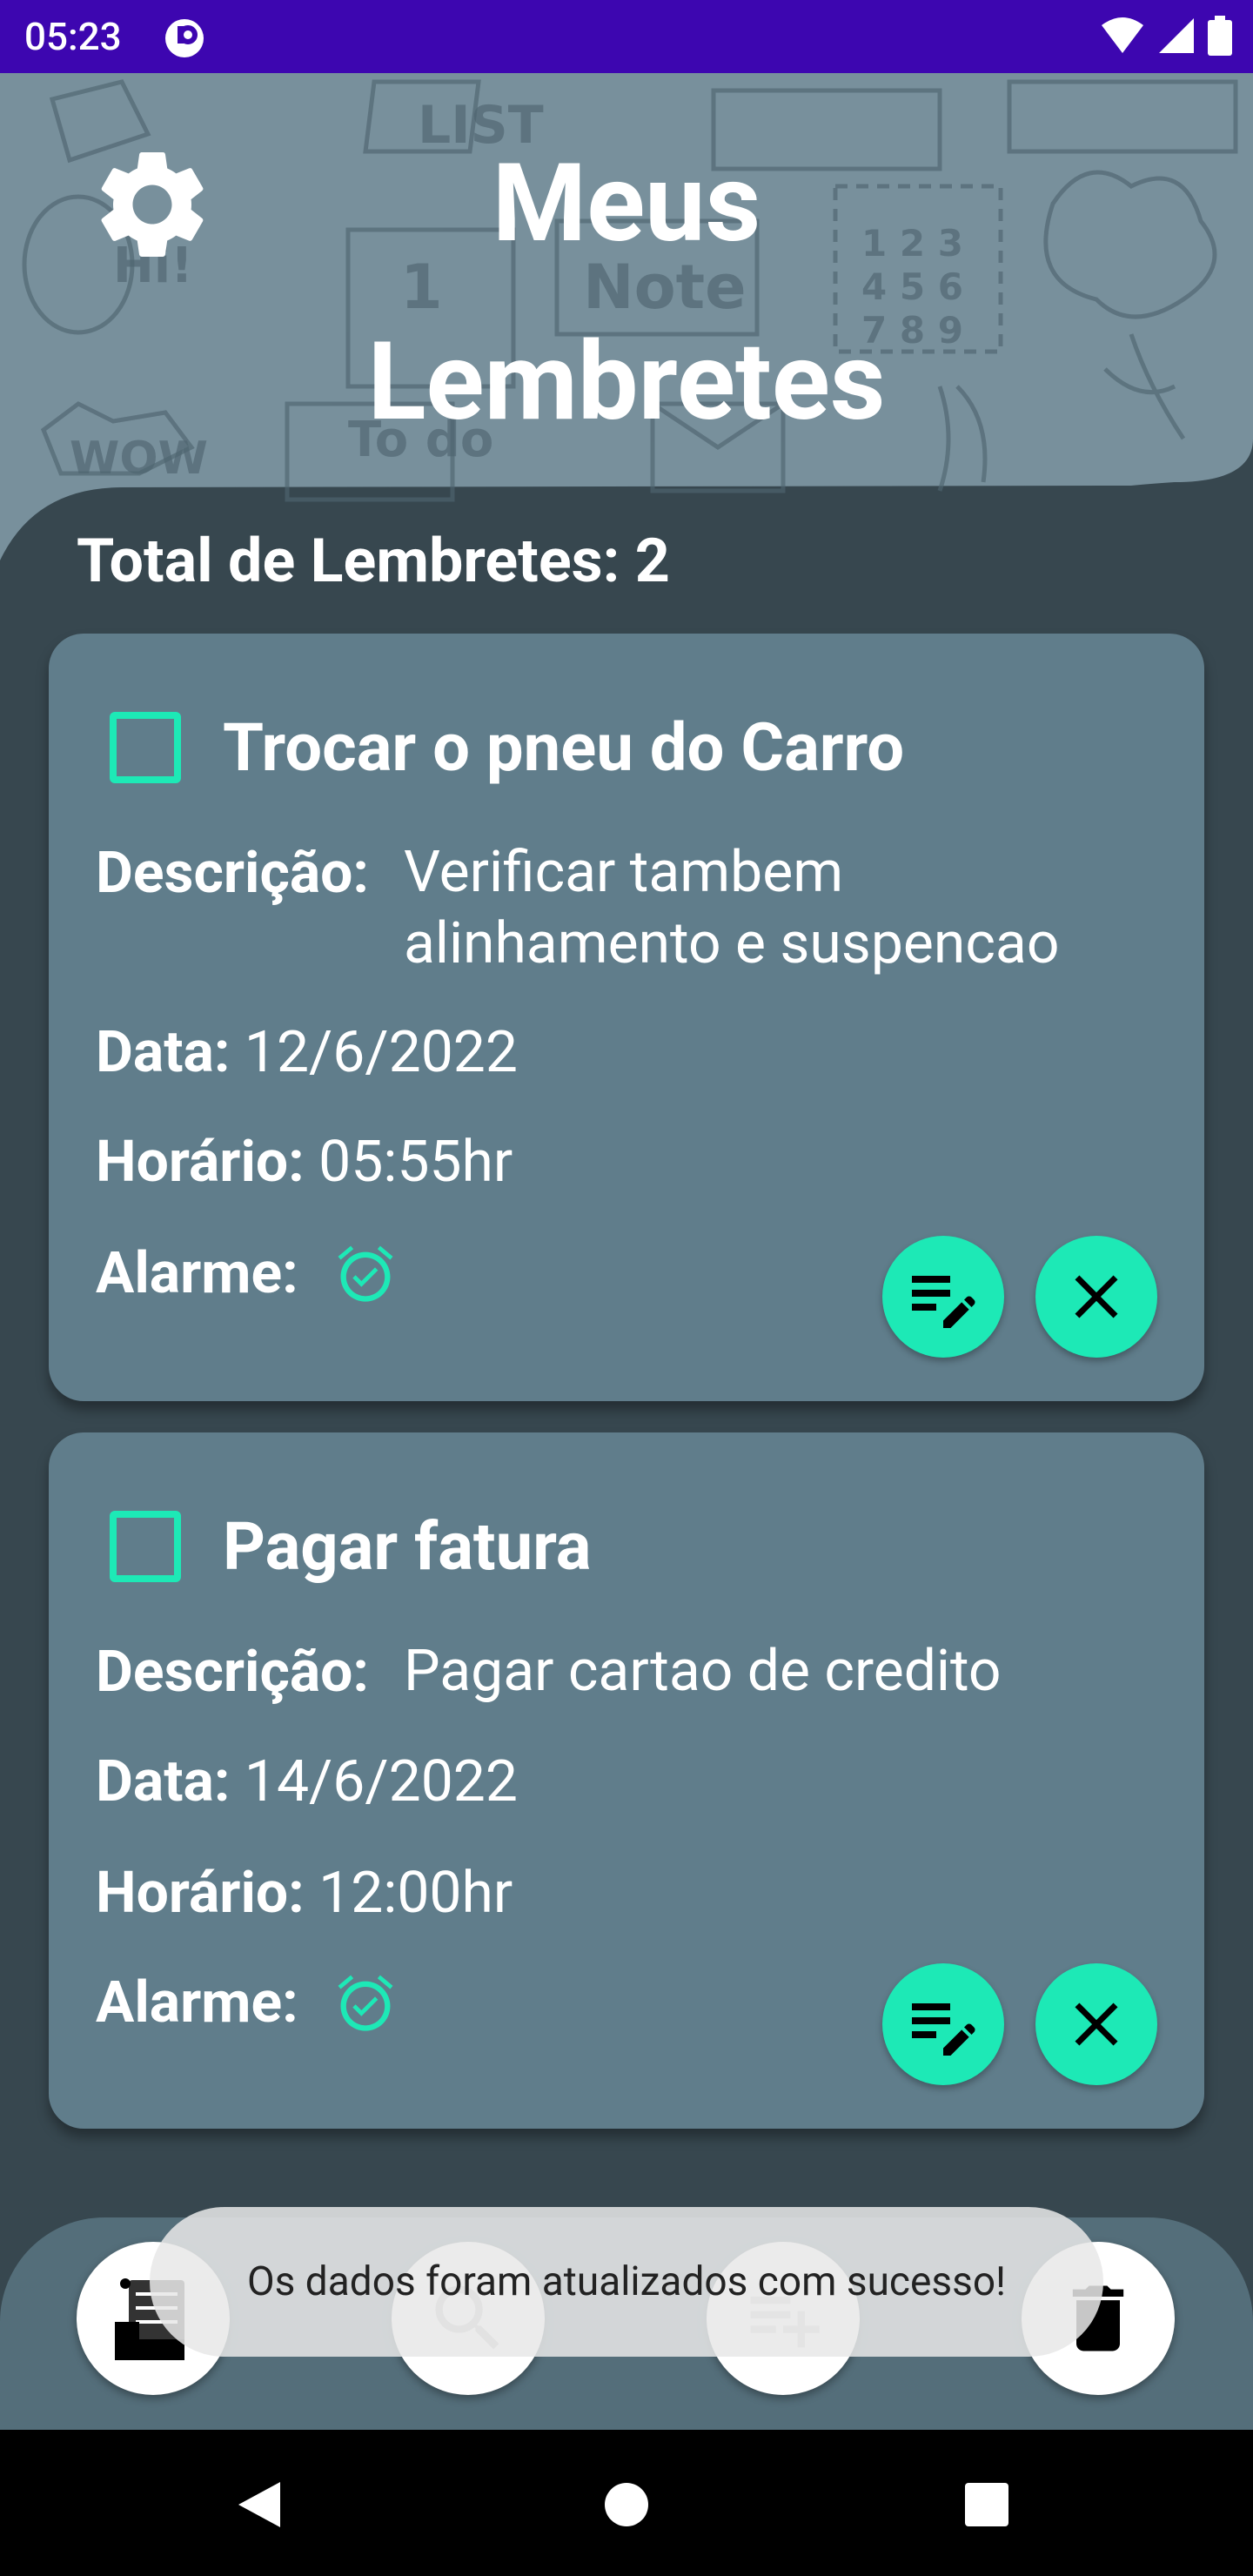 Image resolution: width=1253 pixels, height=2576 pixels. I want to click on description-line: Pagar cartao de credito, so click(703, 1671).